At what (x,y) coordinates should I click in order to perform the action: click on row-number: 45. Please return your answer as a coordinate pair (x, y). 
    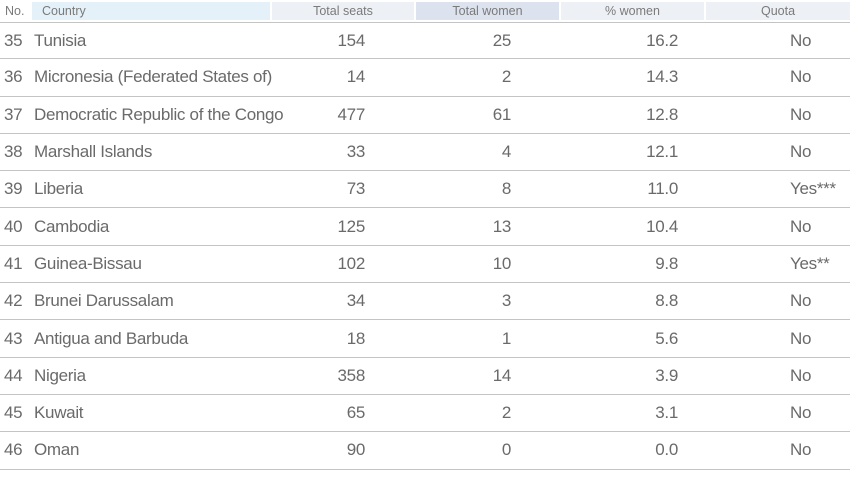
    Looking at the image, I should click on (13, 413).